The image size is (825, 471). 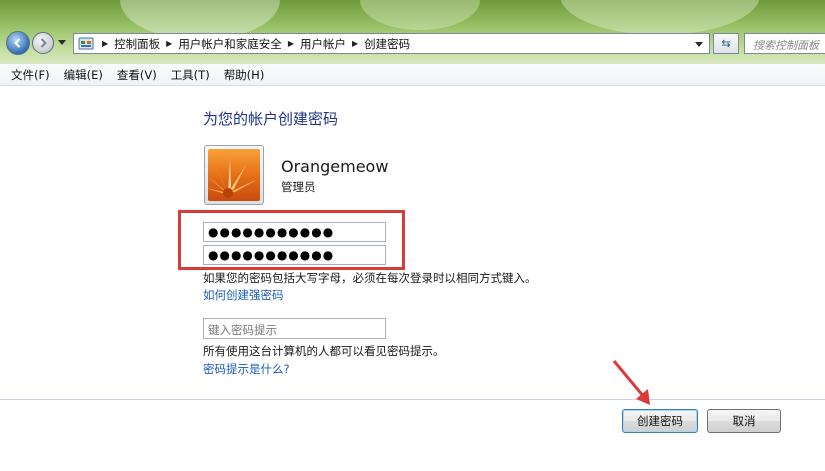 What do you see at coordinates (62, 42) in the screenshot?
I see `recent-pages-dropdown-icon` at bounding box center [62, 42].